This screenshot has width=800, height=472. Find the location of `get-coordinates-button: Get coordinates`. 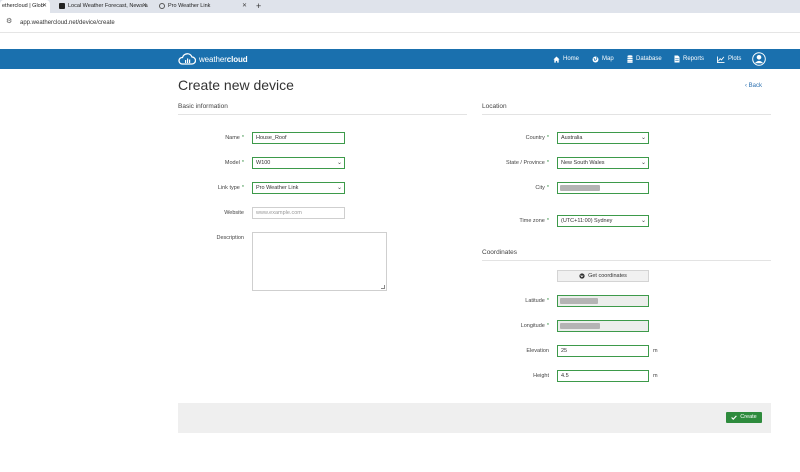

get-coordinates-button: Get coordinates is located at coordinates (603, 276).